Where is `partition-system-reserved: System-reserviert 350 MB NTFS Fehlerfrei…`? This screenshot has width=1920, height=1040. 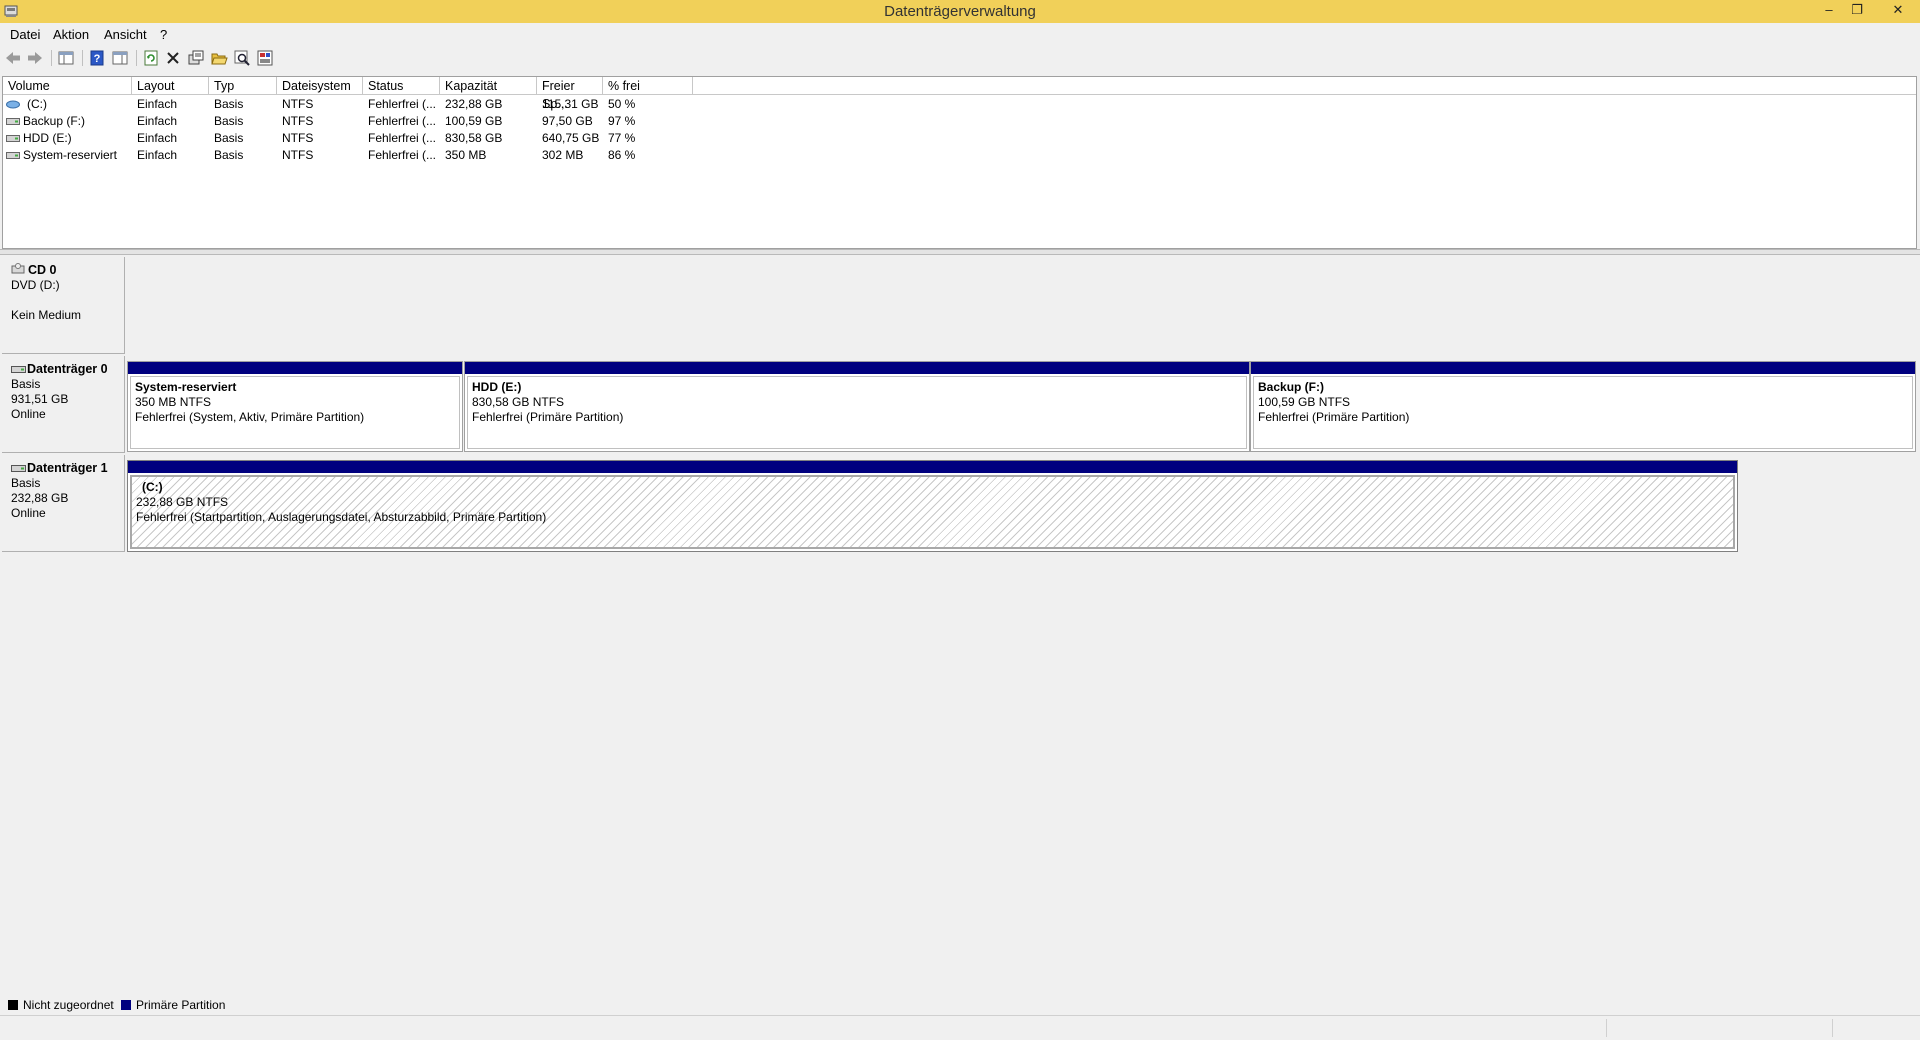 partition-system-reserved: System-reserviert 350 MB NTFS Fehlerfrei… is located at coordinates (295, 406).